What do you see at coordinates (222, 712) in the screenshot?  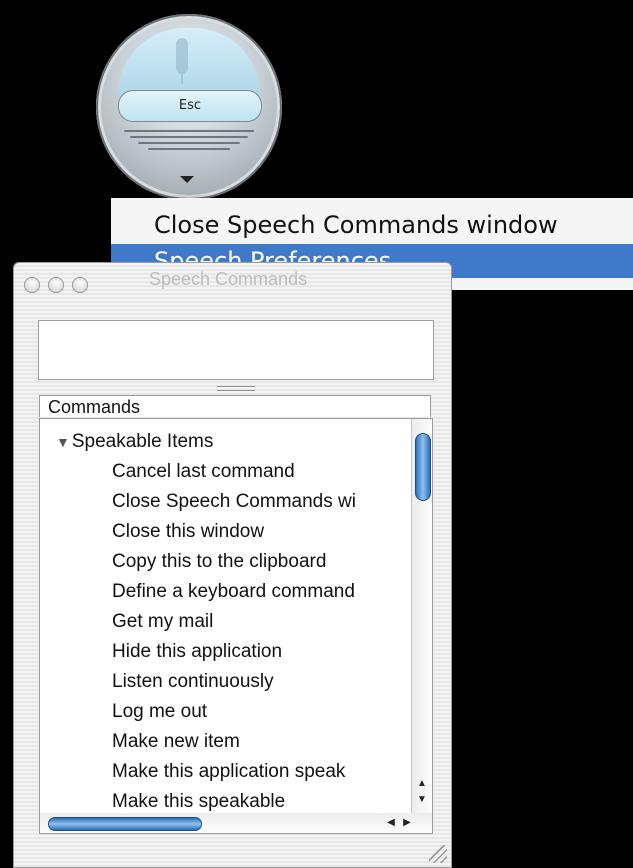 I see `list-item: Log me out` at bounding box center [222, 712].